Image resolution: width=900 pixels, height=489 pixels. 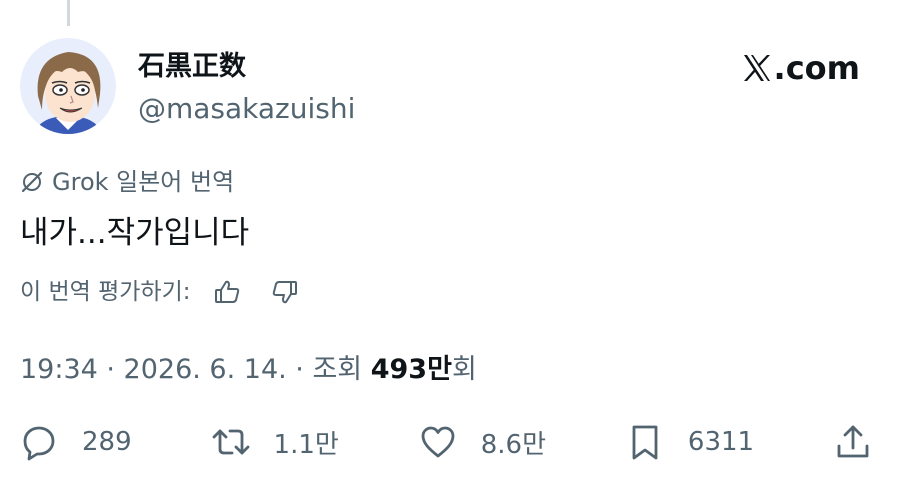 What do you see at coordinates (192, 67) in the screenshot?
I see `author-display-name: 石黒正数` at bounding box center [192, 67].